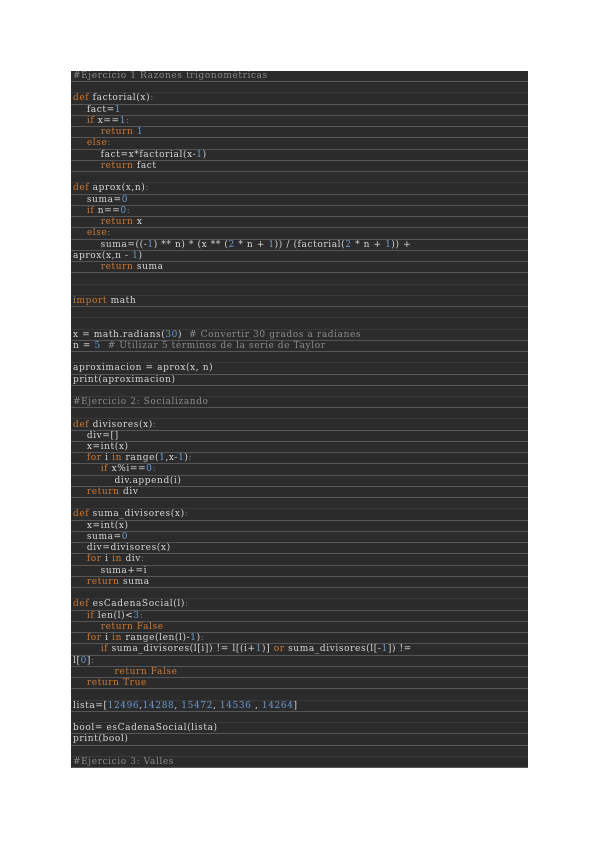 The height and width of the screenshot is (848, 599). I want to click on code-token: suma_divisores(l[-, so click(333, 649).